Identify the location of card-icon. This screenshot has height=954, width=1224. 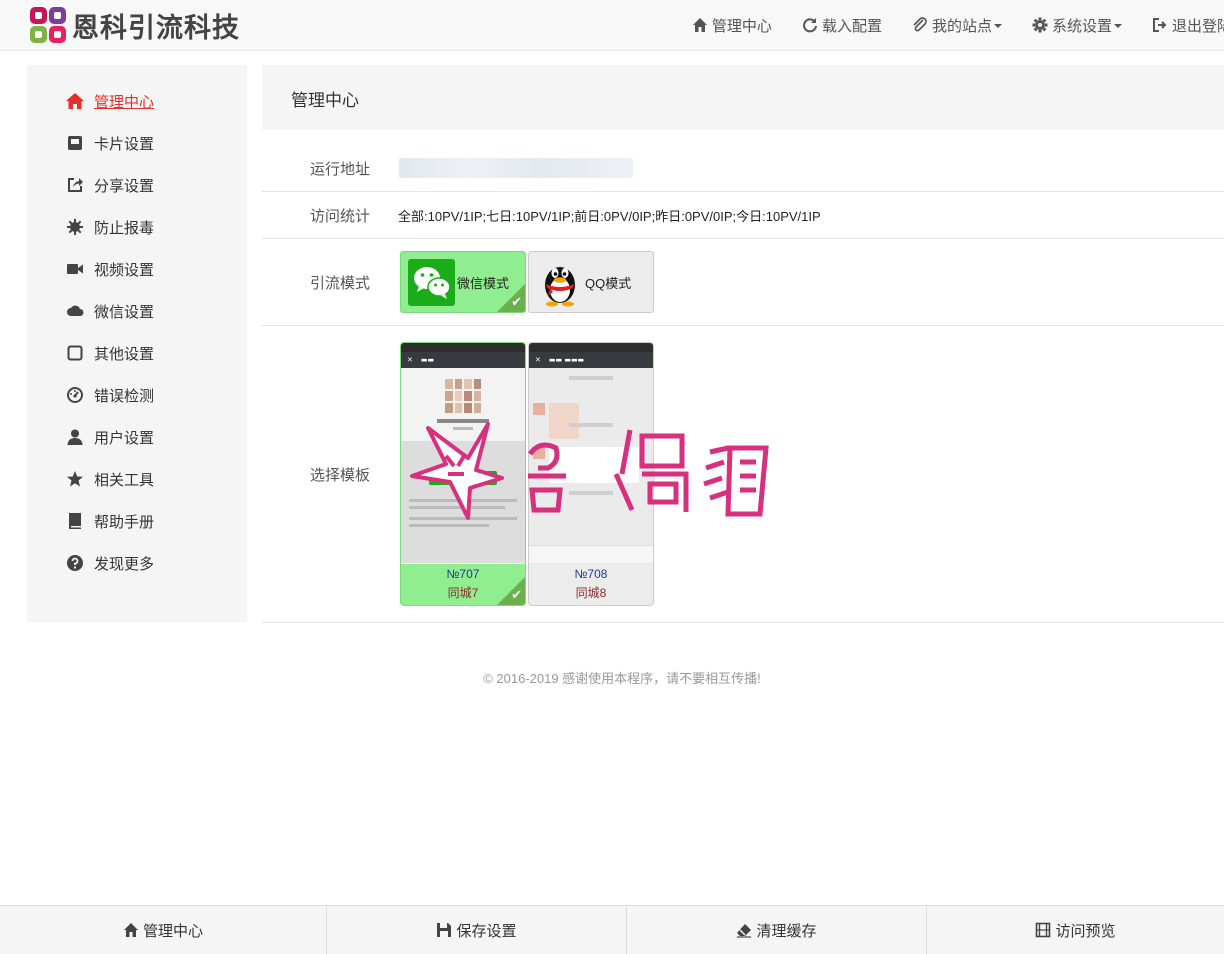
(75, 143).